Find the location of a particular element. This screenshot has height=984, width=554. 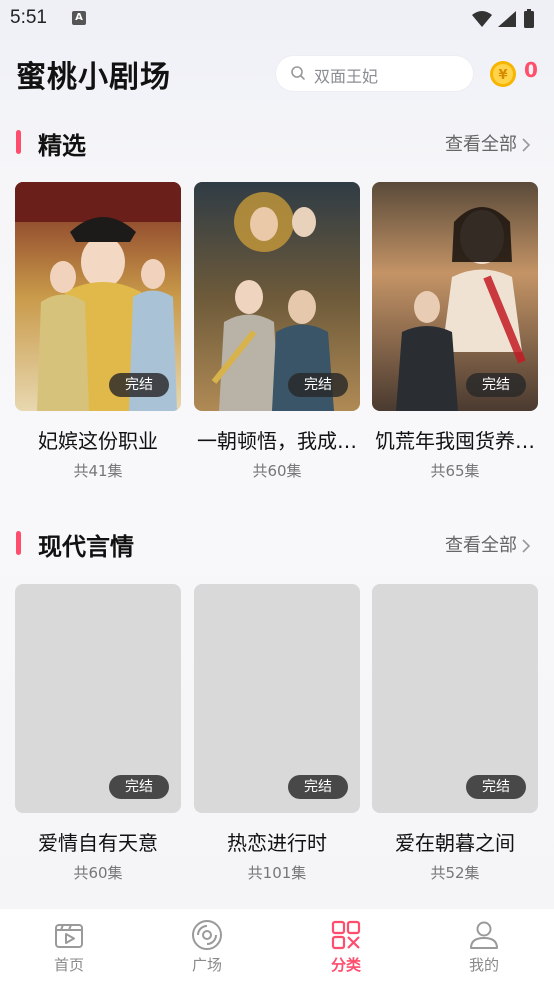

status-icons is located at coordinates (505, 21).